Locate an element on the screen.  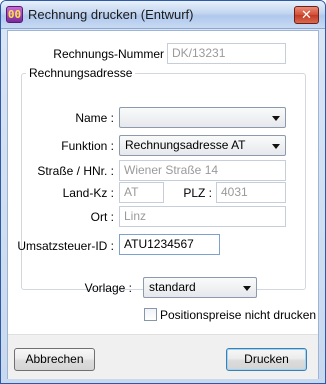
rechnungsnummer-label: Rechnungs-Nummer is located at coordinates (108, 54).